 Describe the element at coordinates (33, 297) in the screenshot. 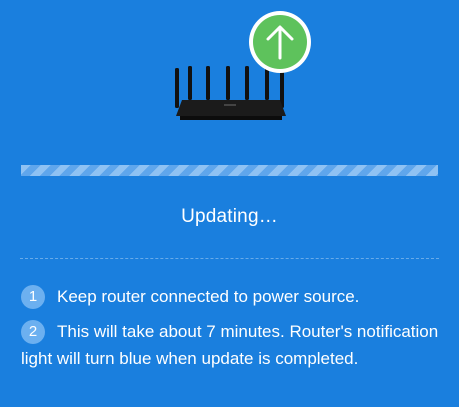

I see `step-number-badge: 1` at that location.